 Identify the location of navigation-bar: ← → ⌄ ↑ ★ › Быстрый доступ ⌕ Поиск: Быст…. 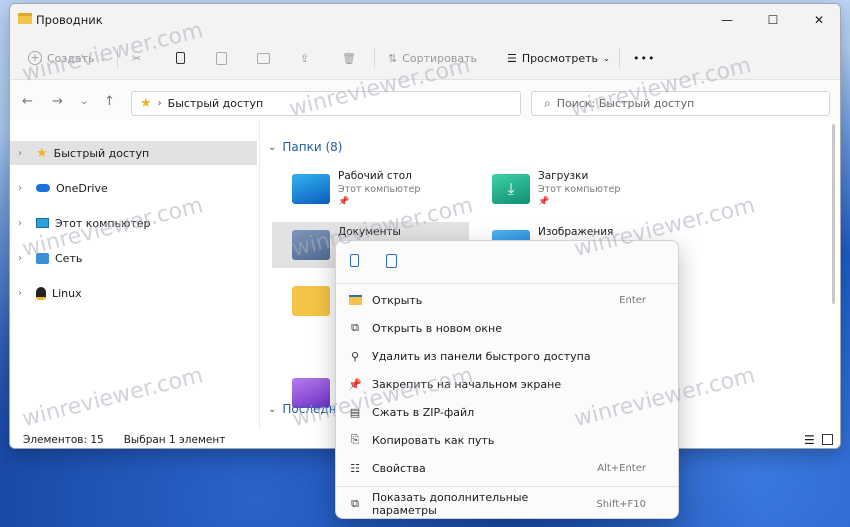
(425, 100).